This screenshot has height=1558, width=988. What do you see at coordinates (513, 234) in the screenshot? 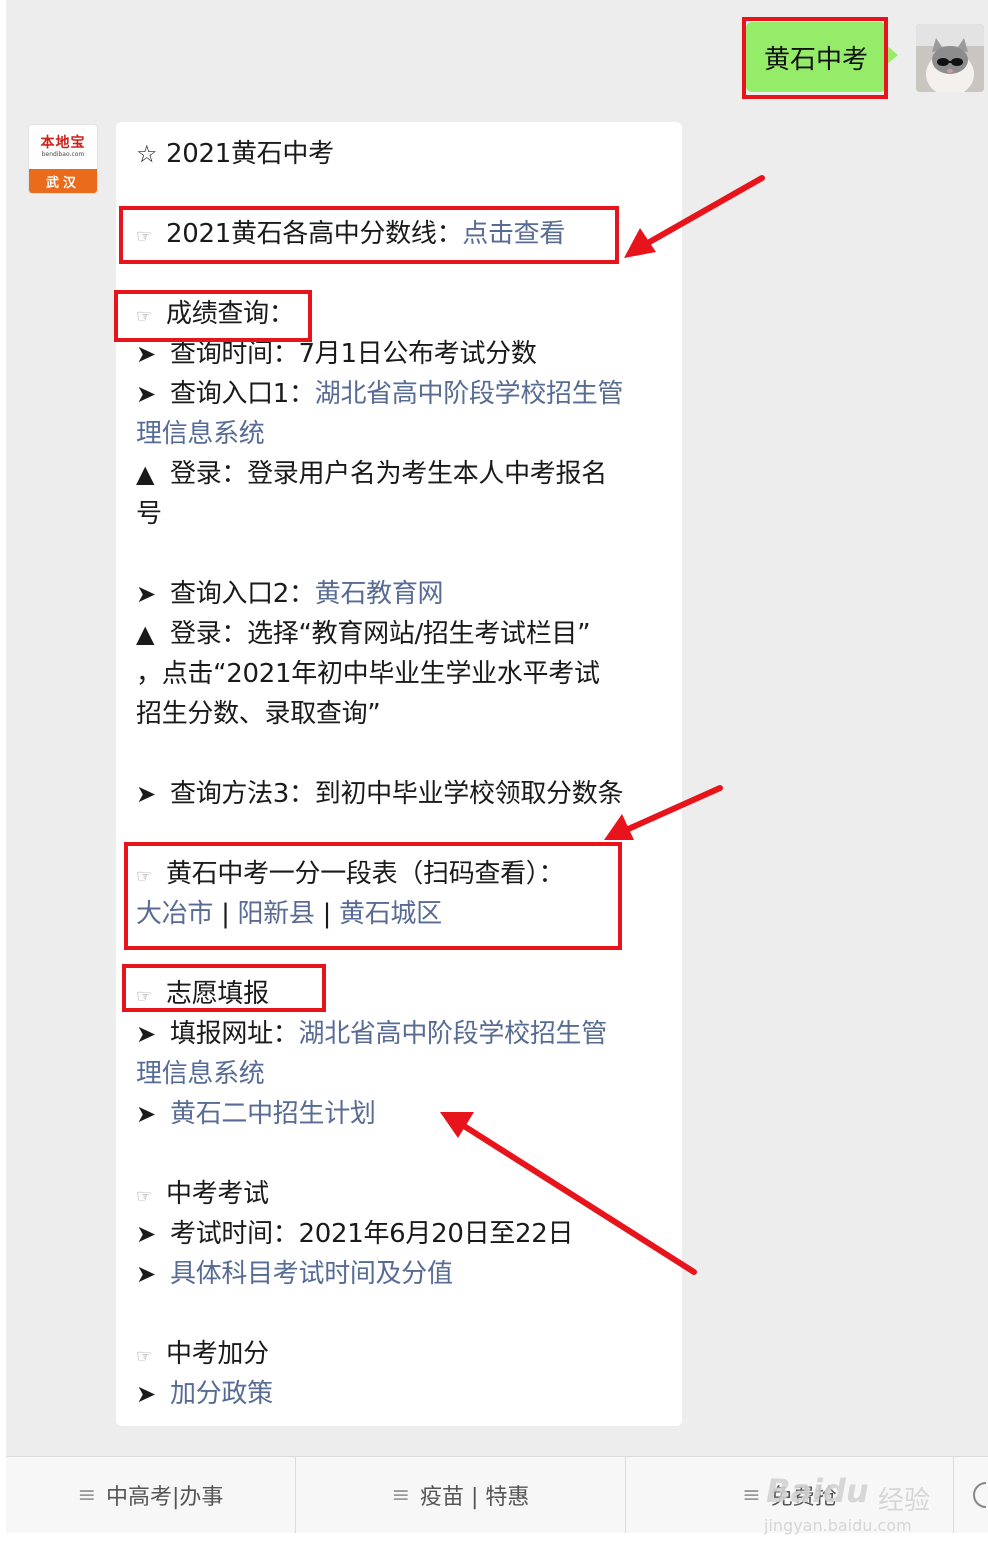
I see `score-line-link: 点击查看` at bounding box center [513, 234].